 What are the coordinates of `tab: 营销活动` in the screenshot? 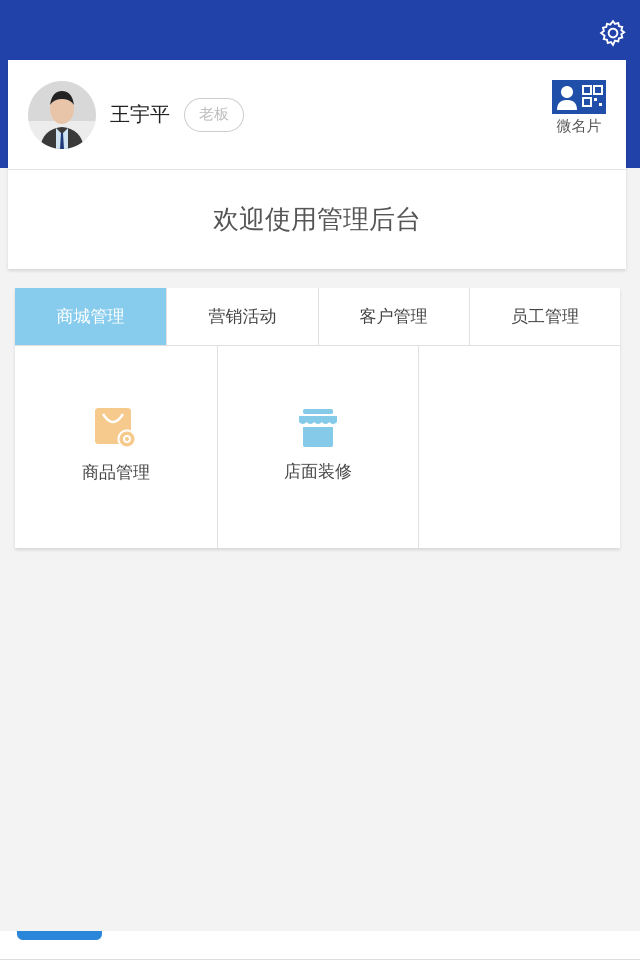 It's located at (242, 316).